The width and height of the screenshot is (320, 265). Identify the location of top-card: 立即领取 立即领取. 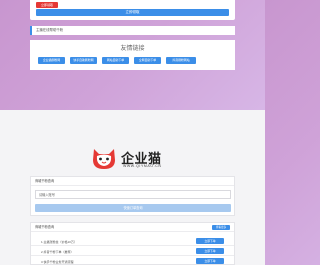
(132, 10).